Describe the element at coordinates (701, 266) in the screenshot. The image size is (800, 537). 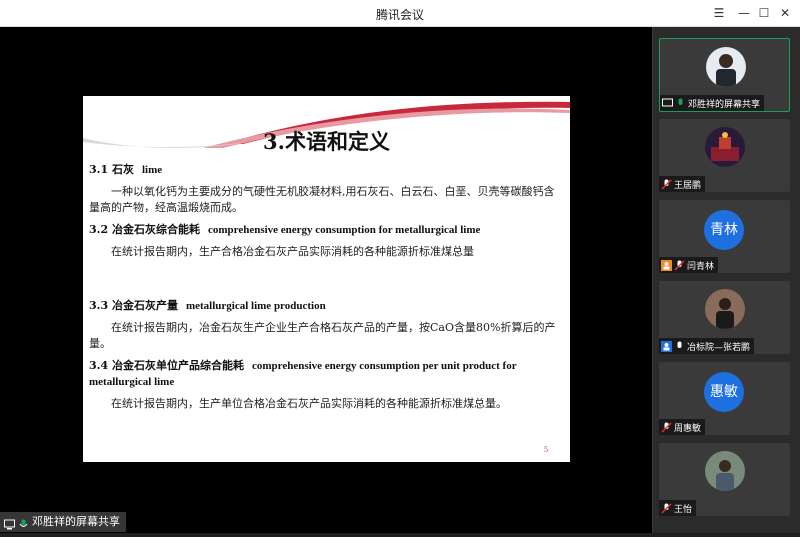
I see `participant-name: 闫青林` at that location.